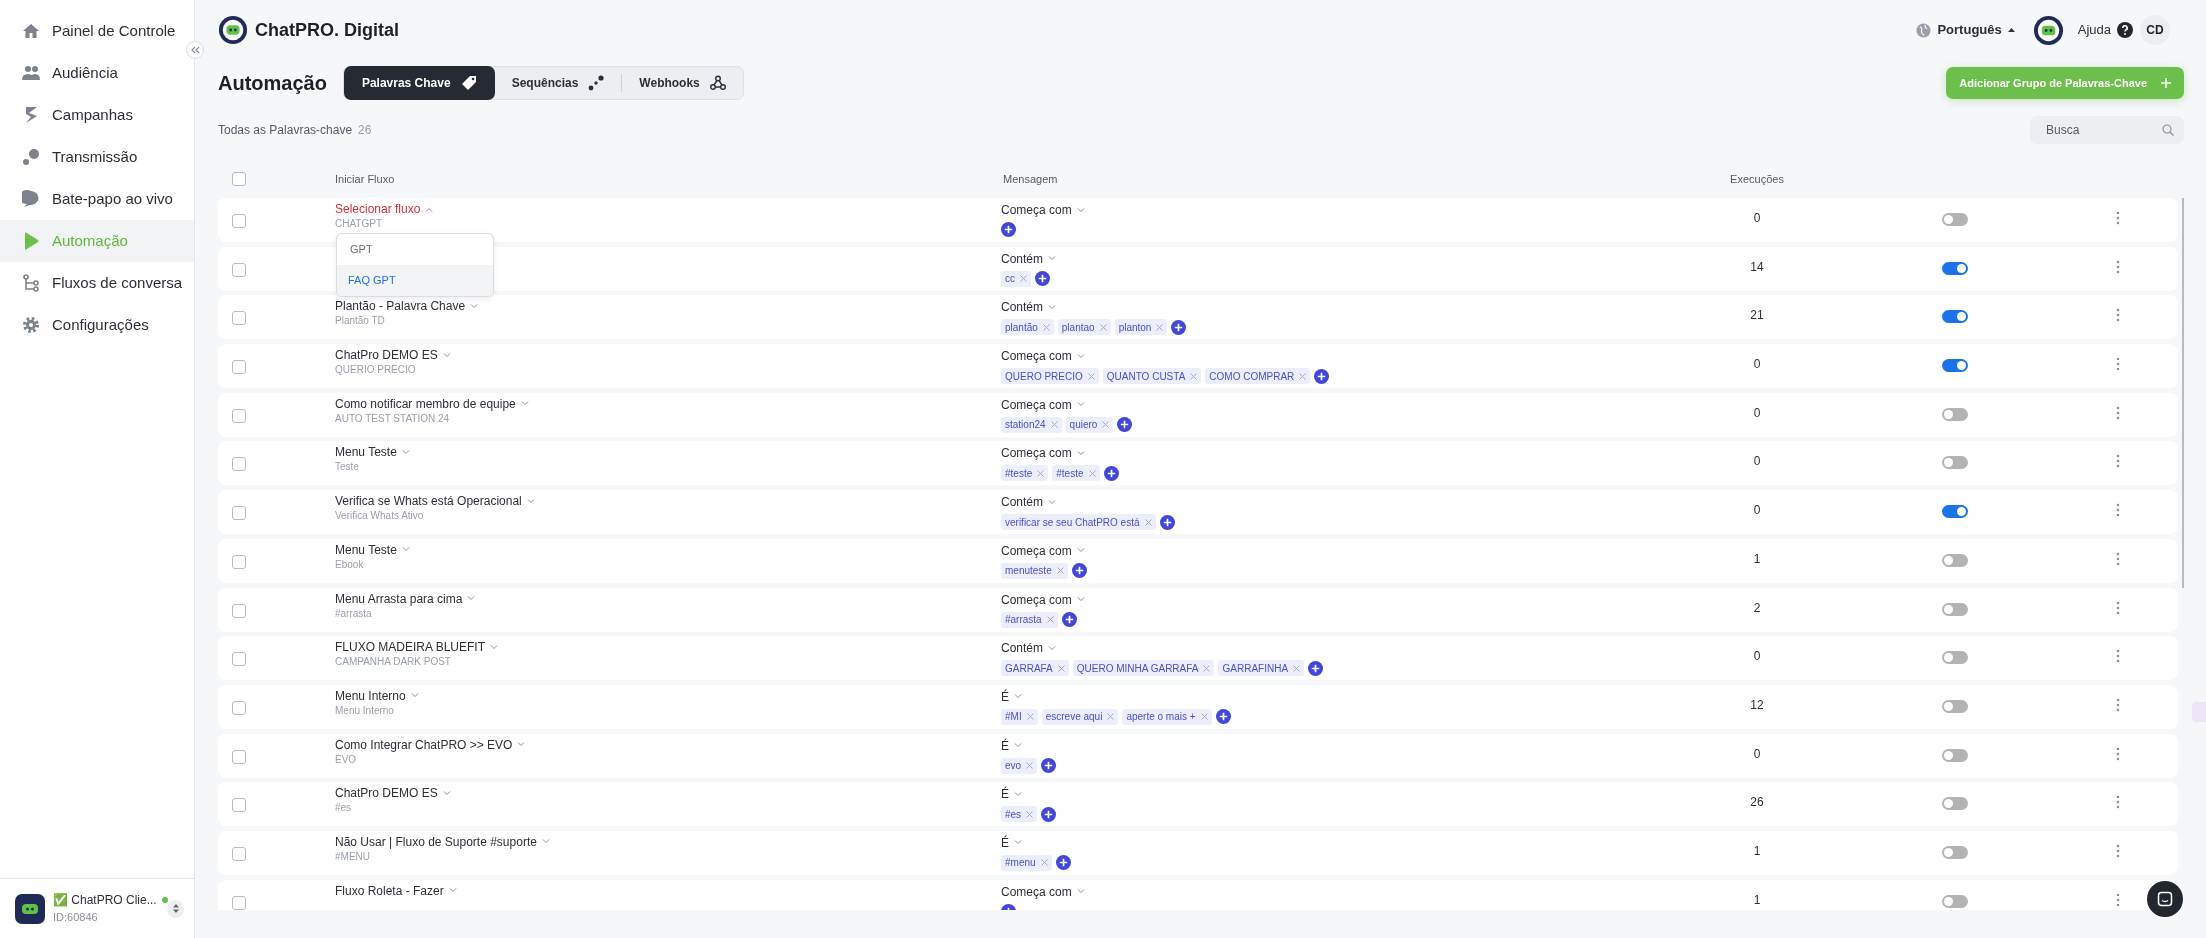 The height and width of the screenshot is (938, 2206). I want to click on account-switch-button, so click(175, 908).